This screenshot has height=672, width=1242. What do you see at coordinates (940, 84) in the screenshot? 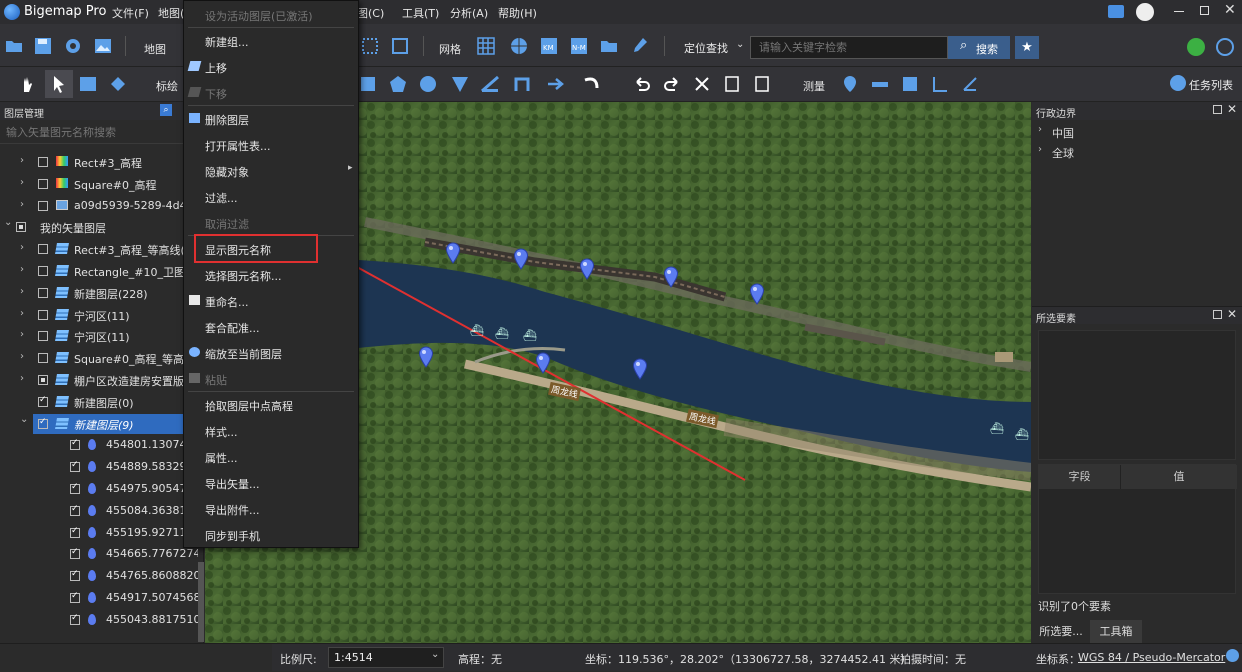
I see `angle-icon` at bounding box center [940, 84].